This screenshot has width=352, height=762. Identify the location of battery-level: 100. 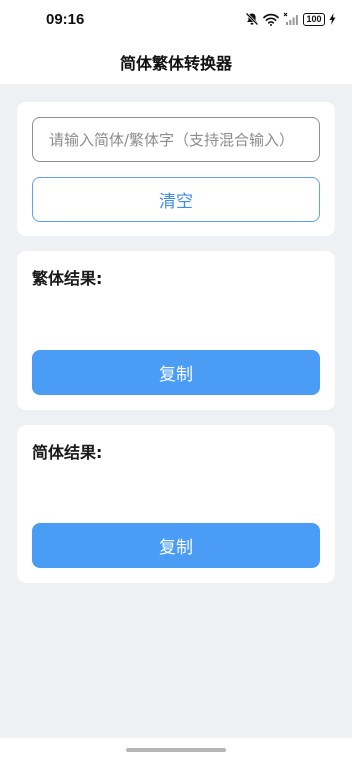
(314, 19).